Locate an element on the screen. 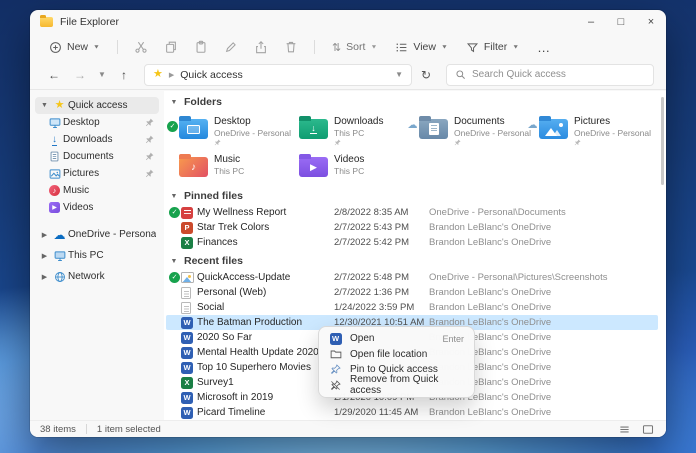 The height and width of the screenshot is (453, 696). sidebar-item-network: ▶ Network is located at coordinates (97, 276).